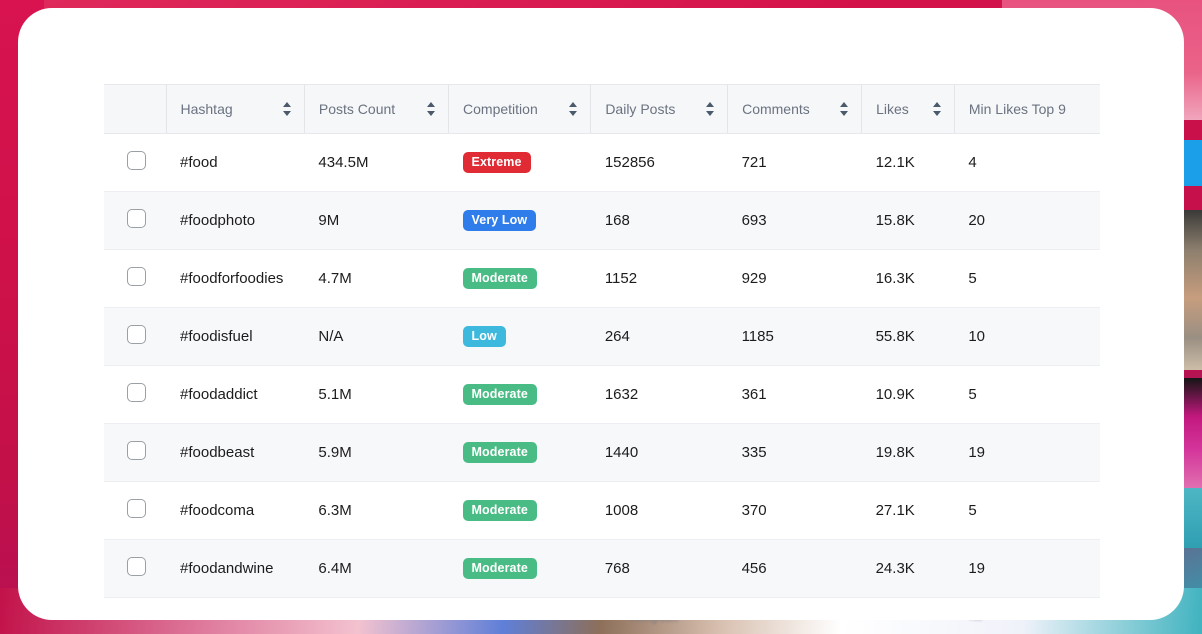 The width and height of the screenshot is (1202, 634). What do you see at coordinates (376, 394) in the screenshot?
I see `cell-posts-count: 5.1M` at bounding box center [376, 394].